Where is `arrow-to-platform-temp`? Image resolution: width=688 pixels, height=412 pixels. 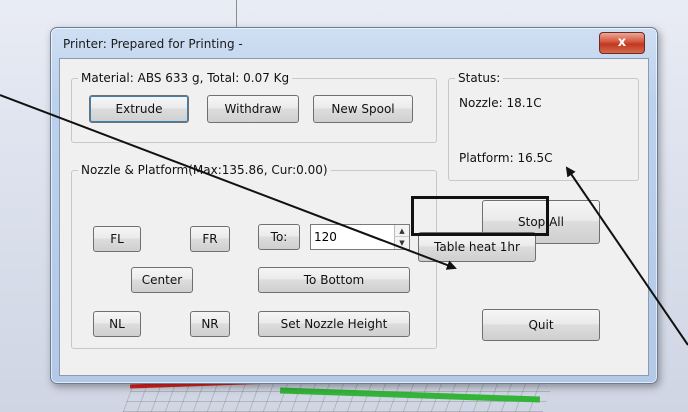
arrow-to-platform-temp is located at coordinates (626, 256).